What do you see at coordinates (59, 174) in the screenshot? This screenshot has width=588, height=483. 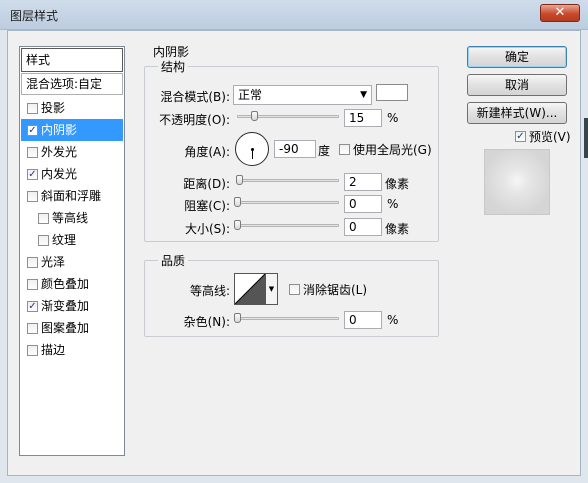 I see `style-item-label: 内发光` at bounding box center [59, 174].